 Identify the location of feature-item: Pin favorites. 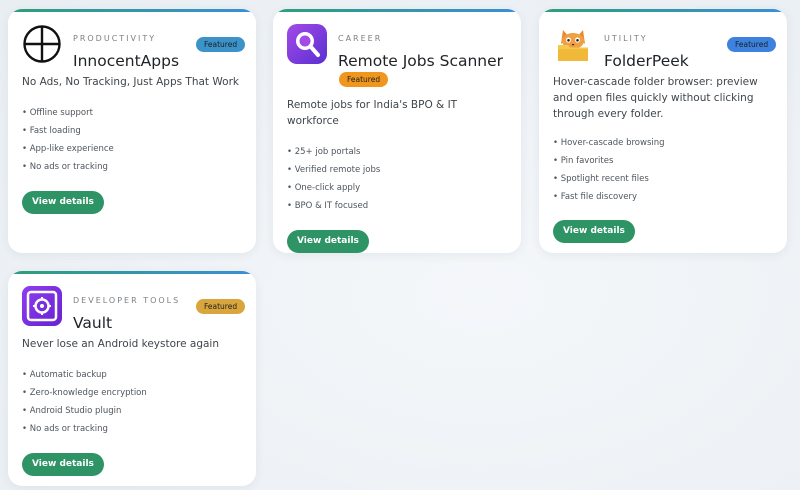
(663, 161).